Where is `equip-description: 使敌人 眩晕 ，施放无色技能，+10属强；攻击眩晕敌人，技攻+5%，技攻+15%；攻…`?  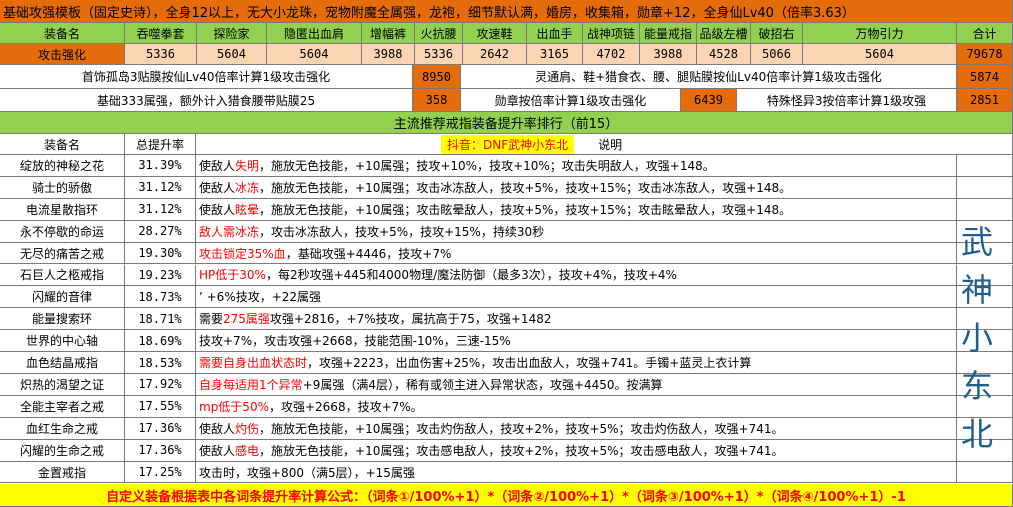 equip-description: 使敌人 眩晕 ，施放无色技能，+10属强；攻击眩晕敌人，技攻+5%，技攻+15%；攻… is located at coordinates (576, 209).